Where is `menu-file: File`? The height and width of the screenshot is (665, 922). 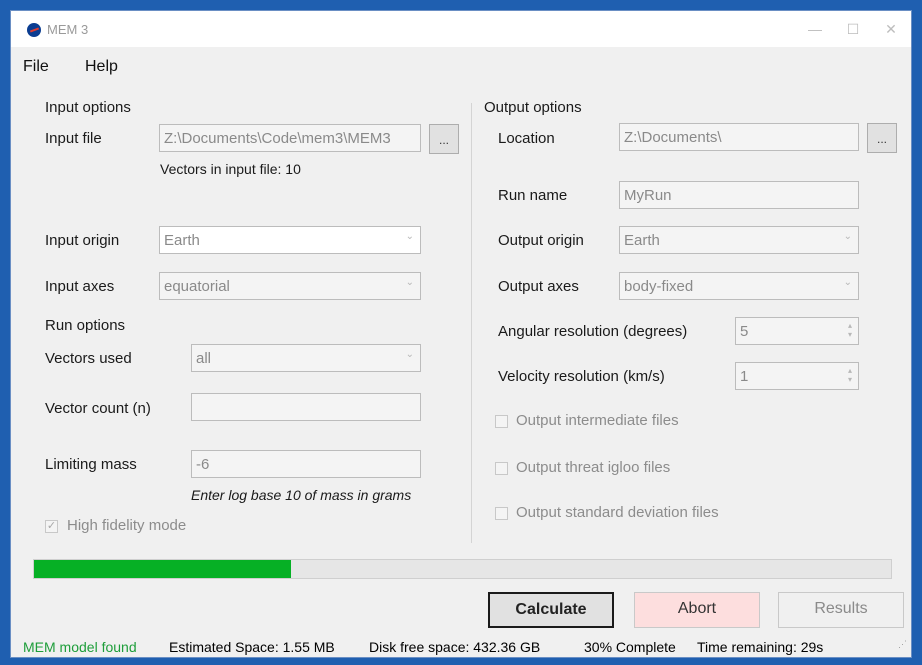
menu-file: File is located at coordinates (36, 67).